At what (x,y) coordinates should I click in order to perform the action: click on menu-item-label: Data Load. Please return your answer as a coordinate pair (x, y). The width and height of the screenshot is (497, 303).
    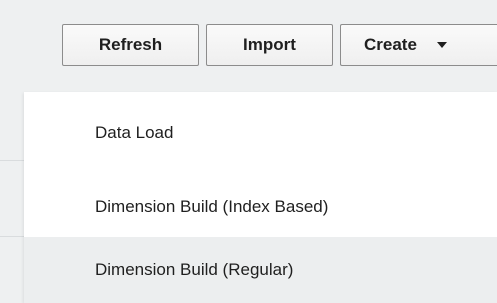
    Looking at the image, I should click on (134, 132).